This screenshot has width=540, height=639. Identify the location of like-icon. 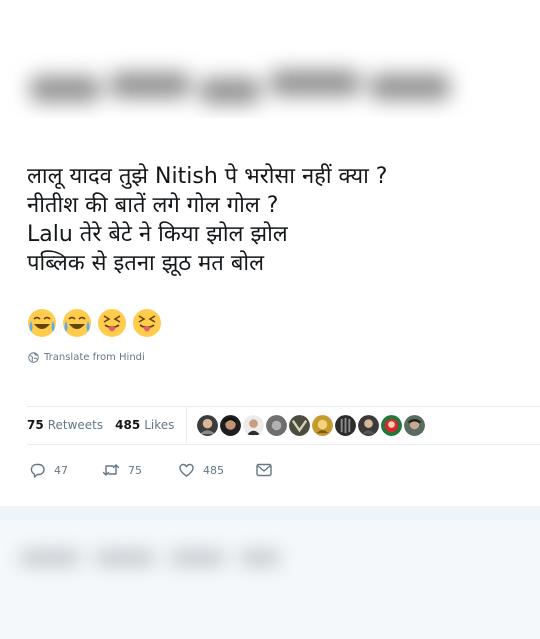
(186, 470).